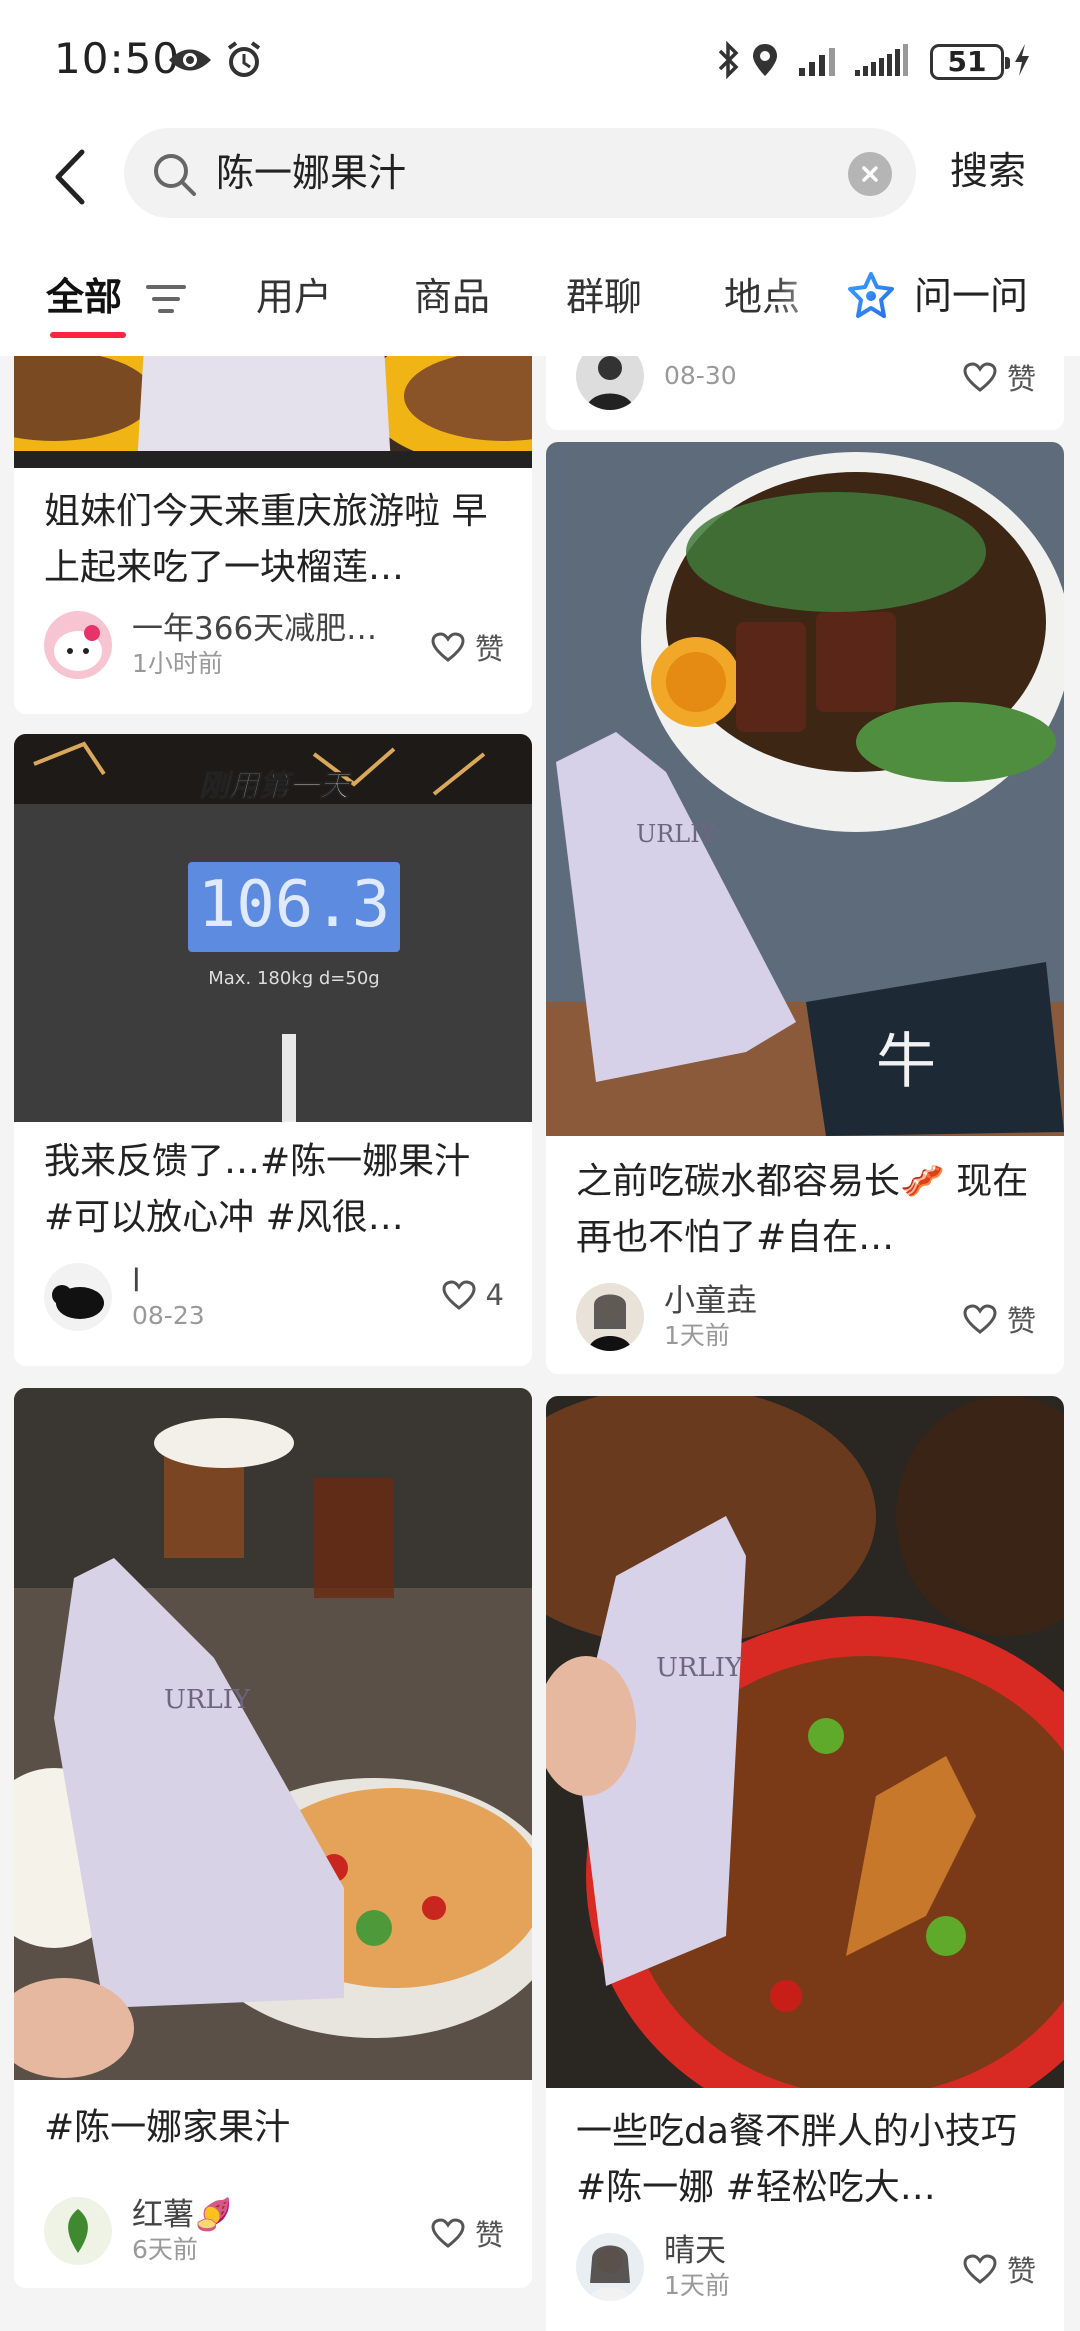  Describe the element at coordinates (117, 58) in the screenshot. I see `status-time: 10:50` at that location.